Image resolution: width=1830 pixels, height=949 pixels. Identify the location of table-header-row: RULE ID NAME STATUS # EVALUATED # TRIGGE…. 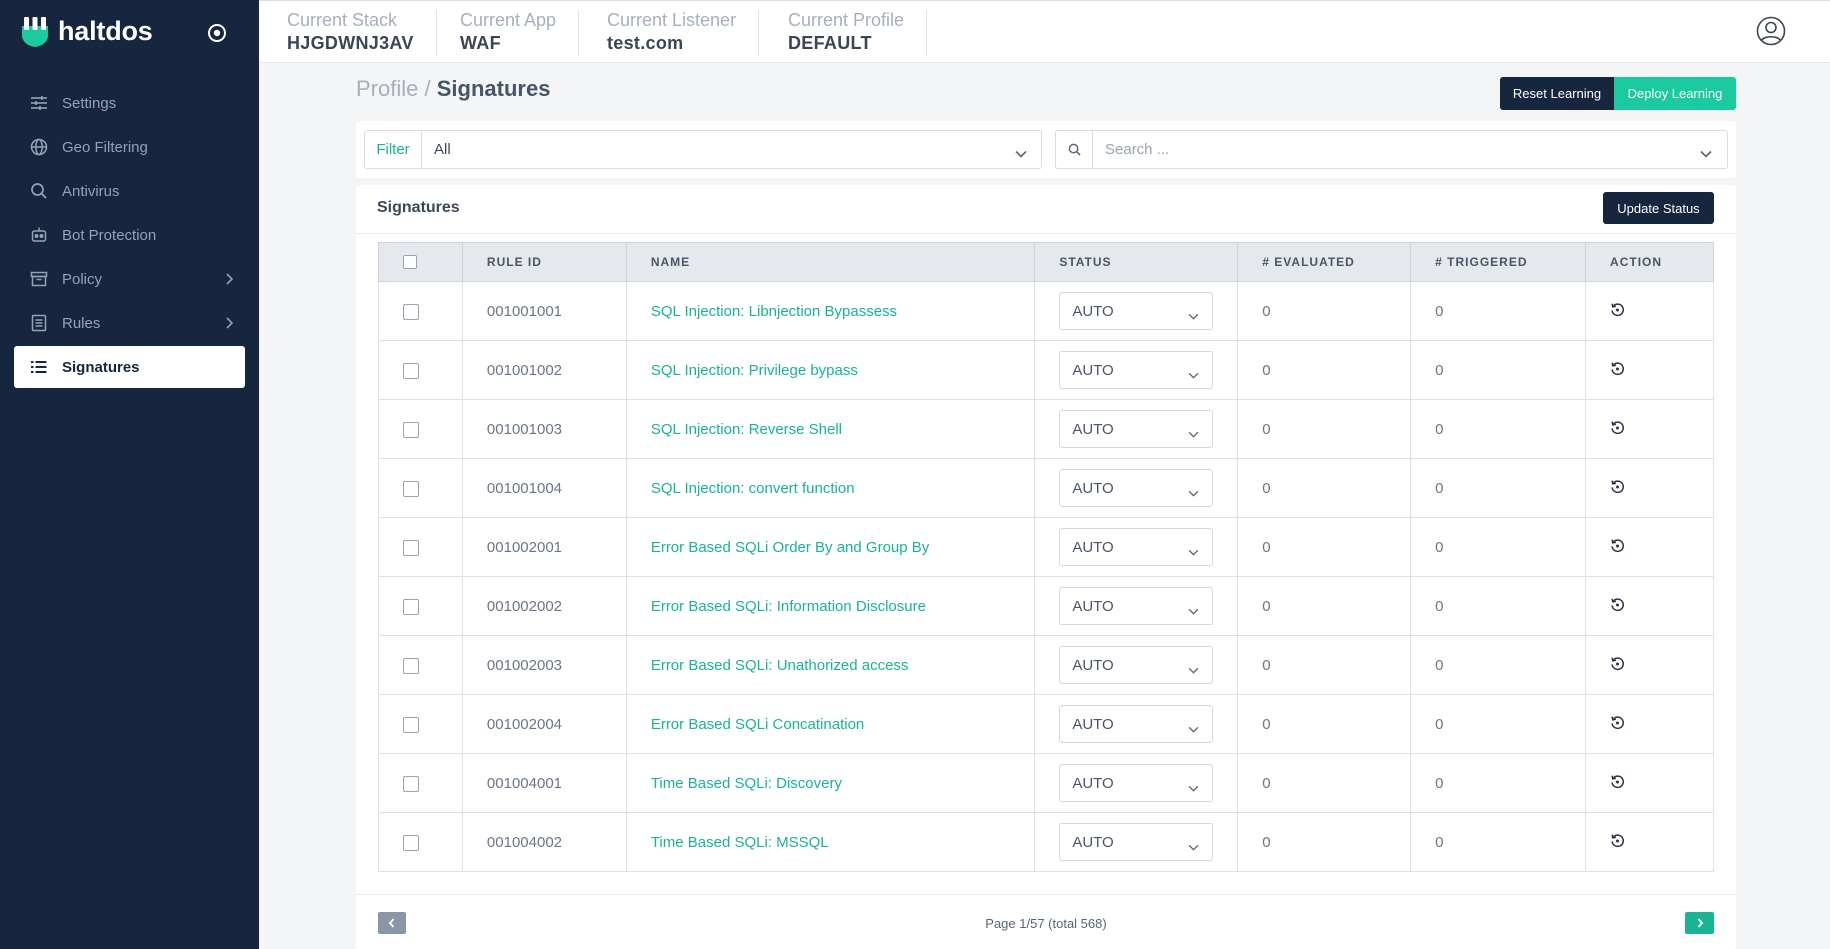
(1046, 262).